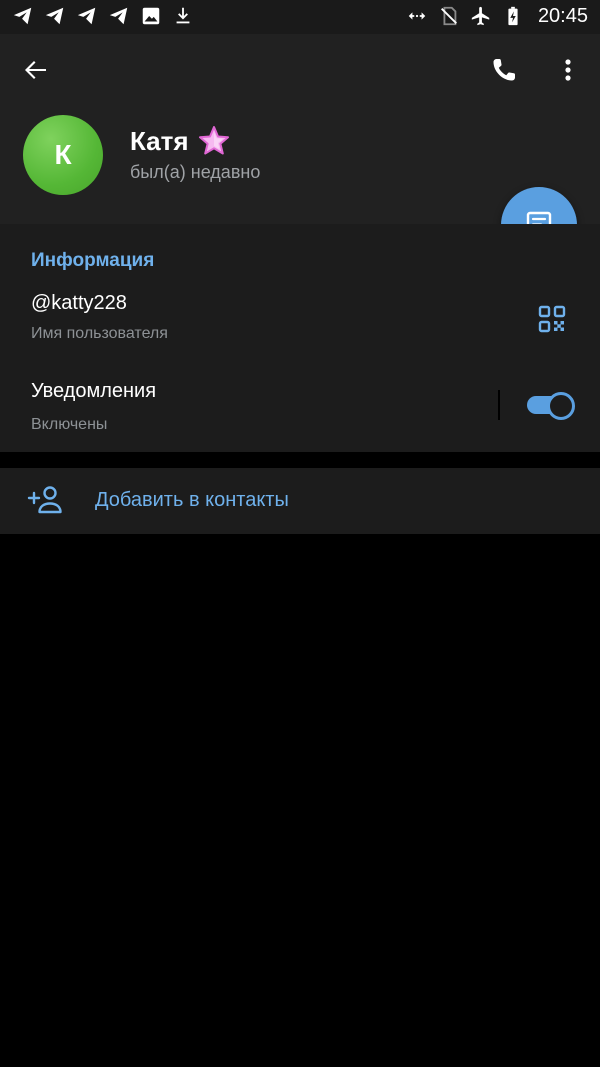 The height and width of the screenshot is (1067, 600). I want to click on notification-icons, so click(103, 16).